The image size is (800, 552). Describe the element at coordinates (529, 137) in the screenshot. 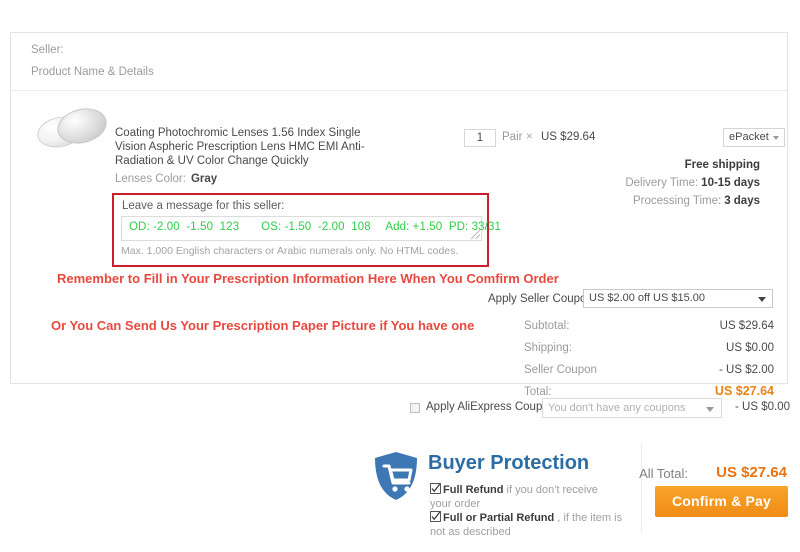

I see `multiply-symbol: ×` at that location.